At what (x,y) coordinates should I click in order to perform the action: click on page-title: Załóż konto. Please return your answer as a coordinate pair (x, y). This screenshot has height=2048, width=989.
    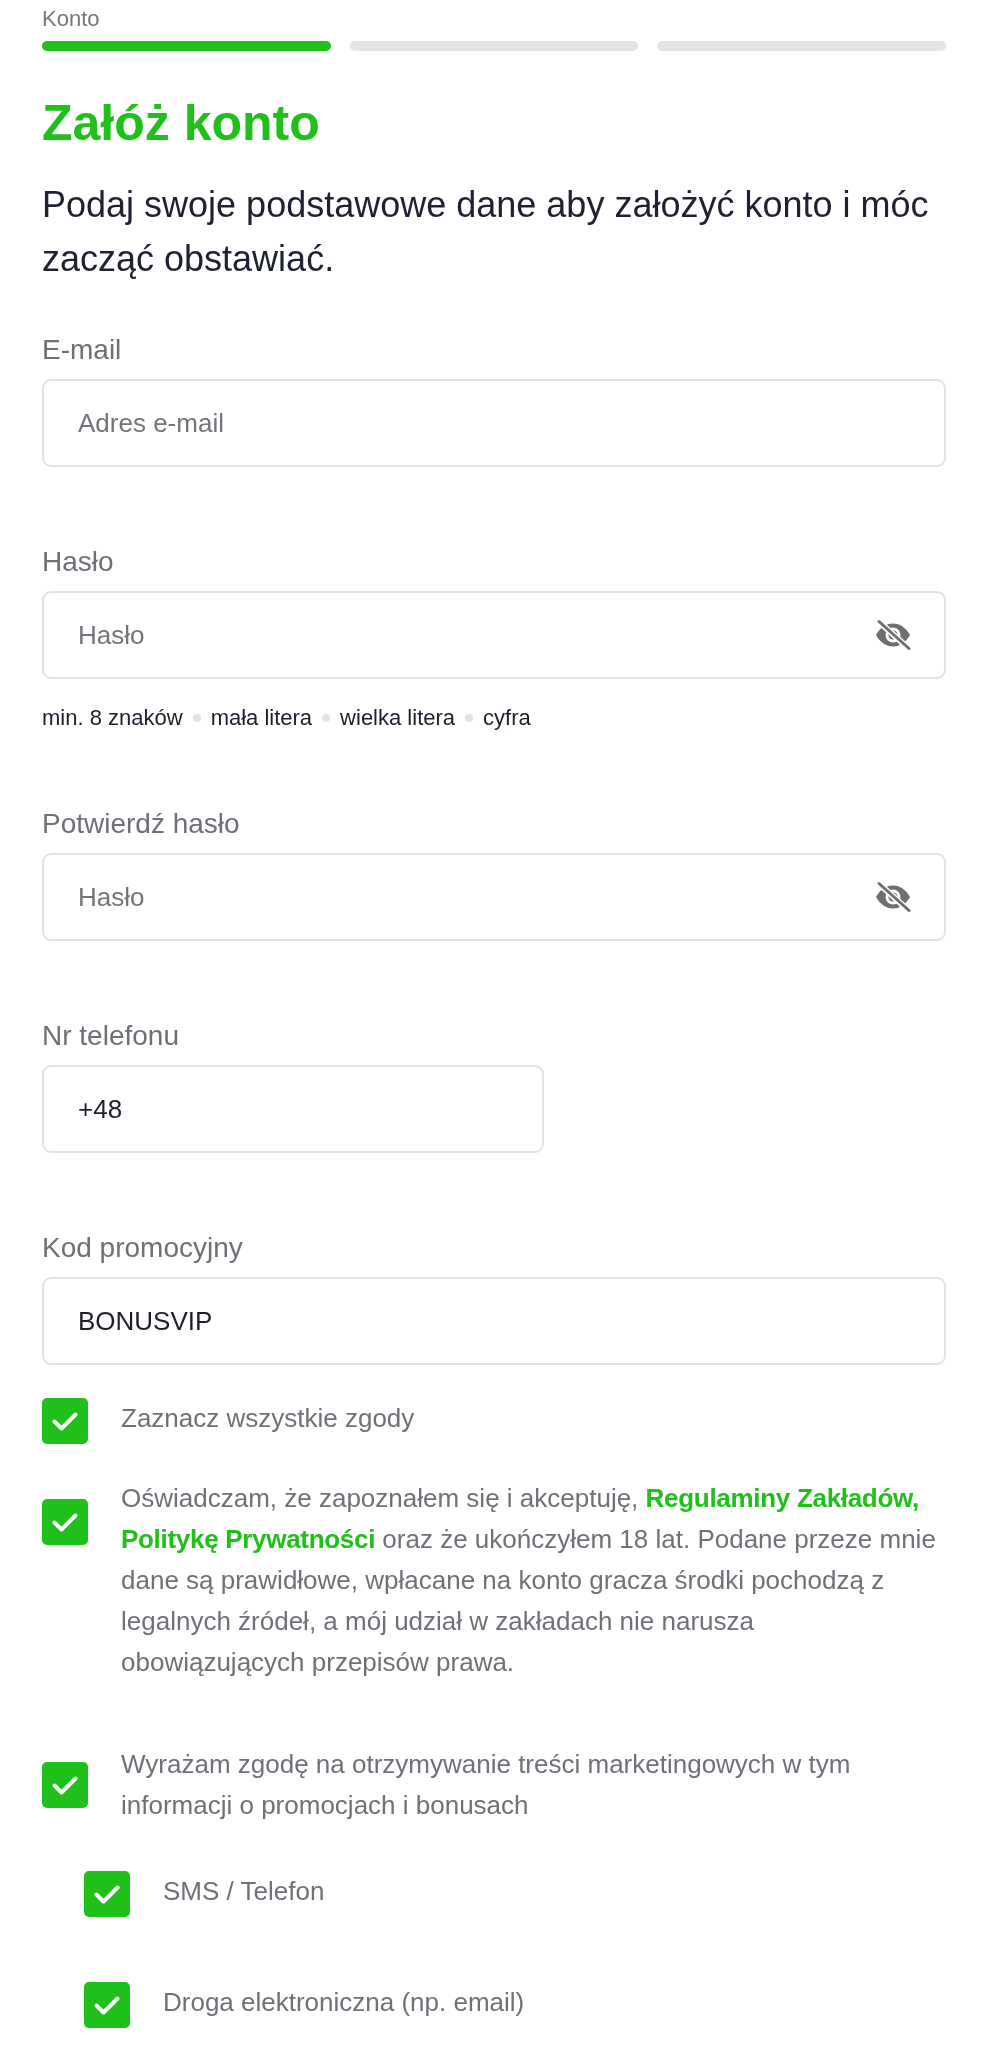
    Looking at the image, I should click on (181, 123).